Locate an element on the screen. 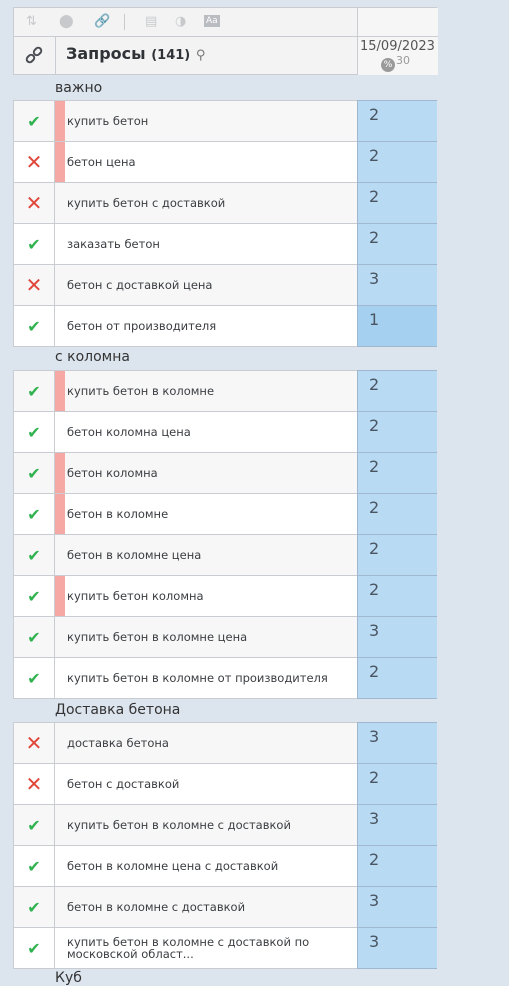 The height and width of the screenshot is (986, 509). query-text: купить бетон в коломне цена is located at coordinates (212, 637).